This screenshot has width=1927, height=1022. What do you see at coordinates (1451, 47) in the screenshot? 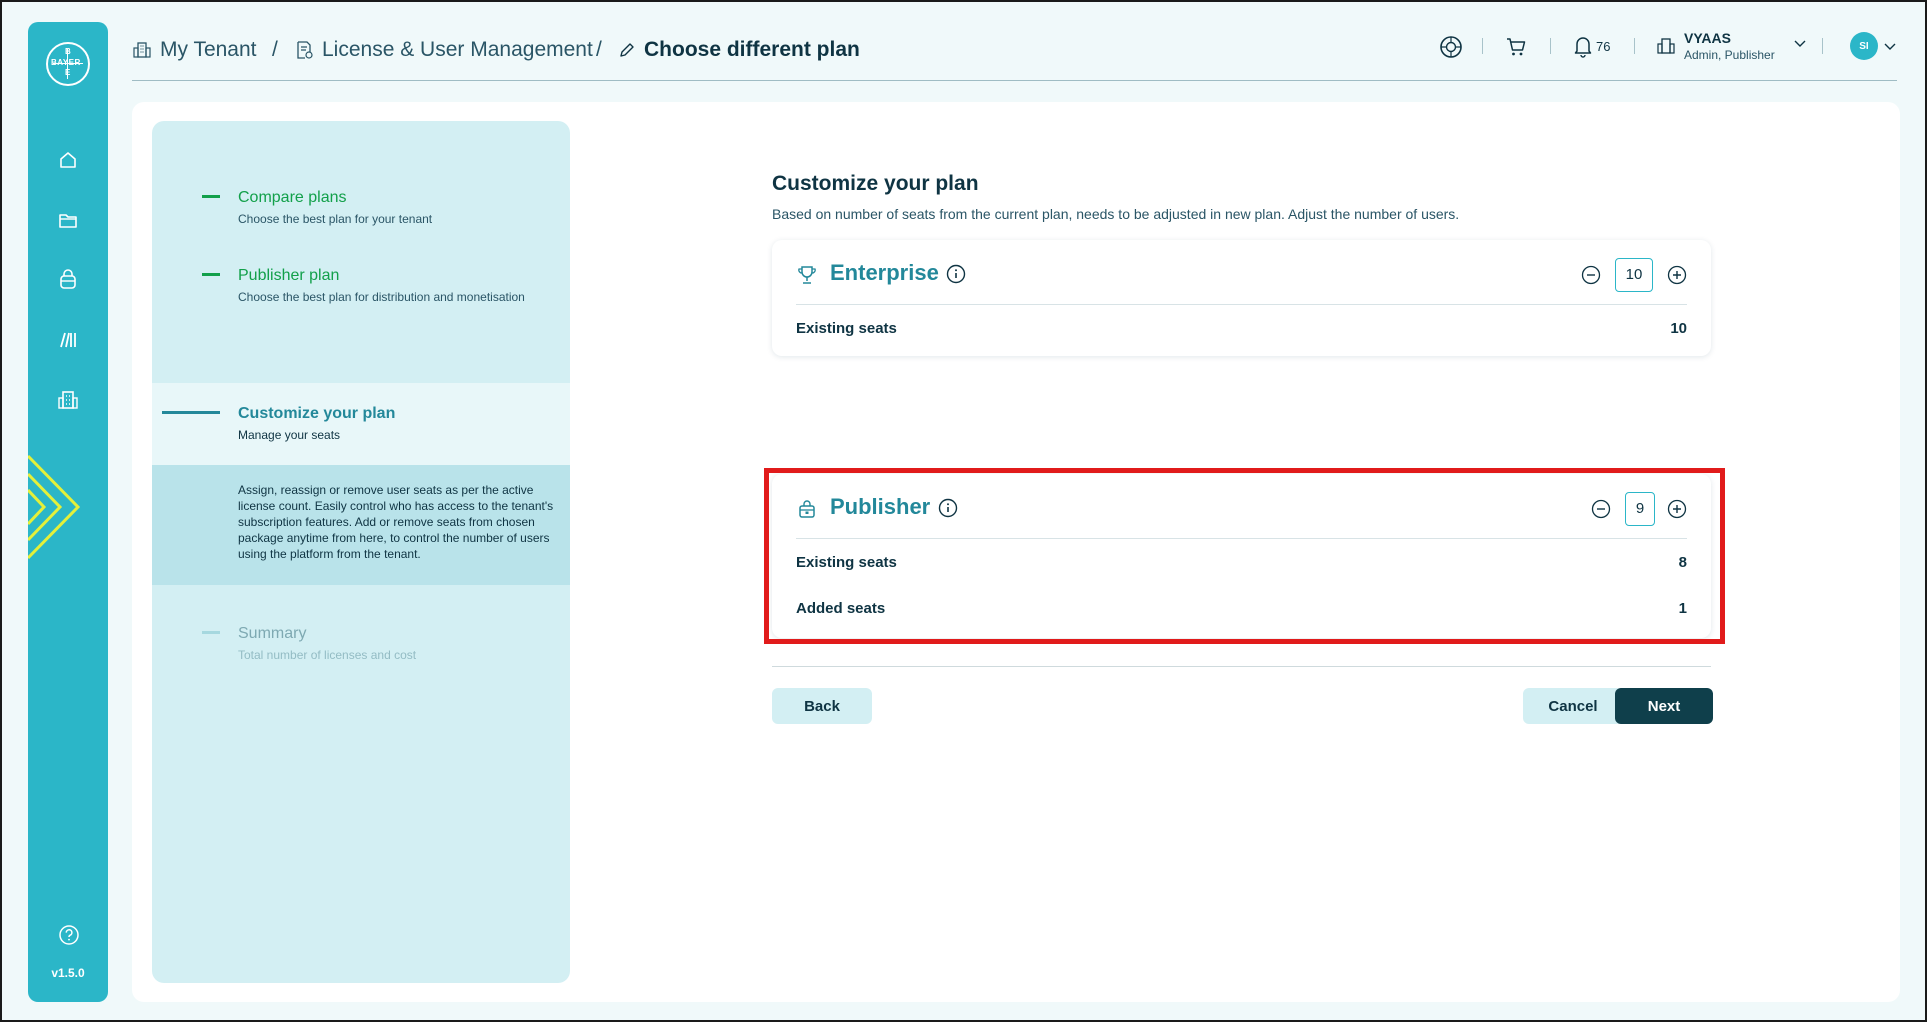
I see `settings-wheel-icon` at bounding box center [1451, 47].